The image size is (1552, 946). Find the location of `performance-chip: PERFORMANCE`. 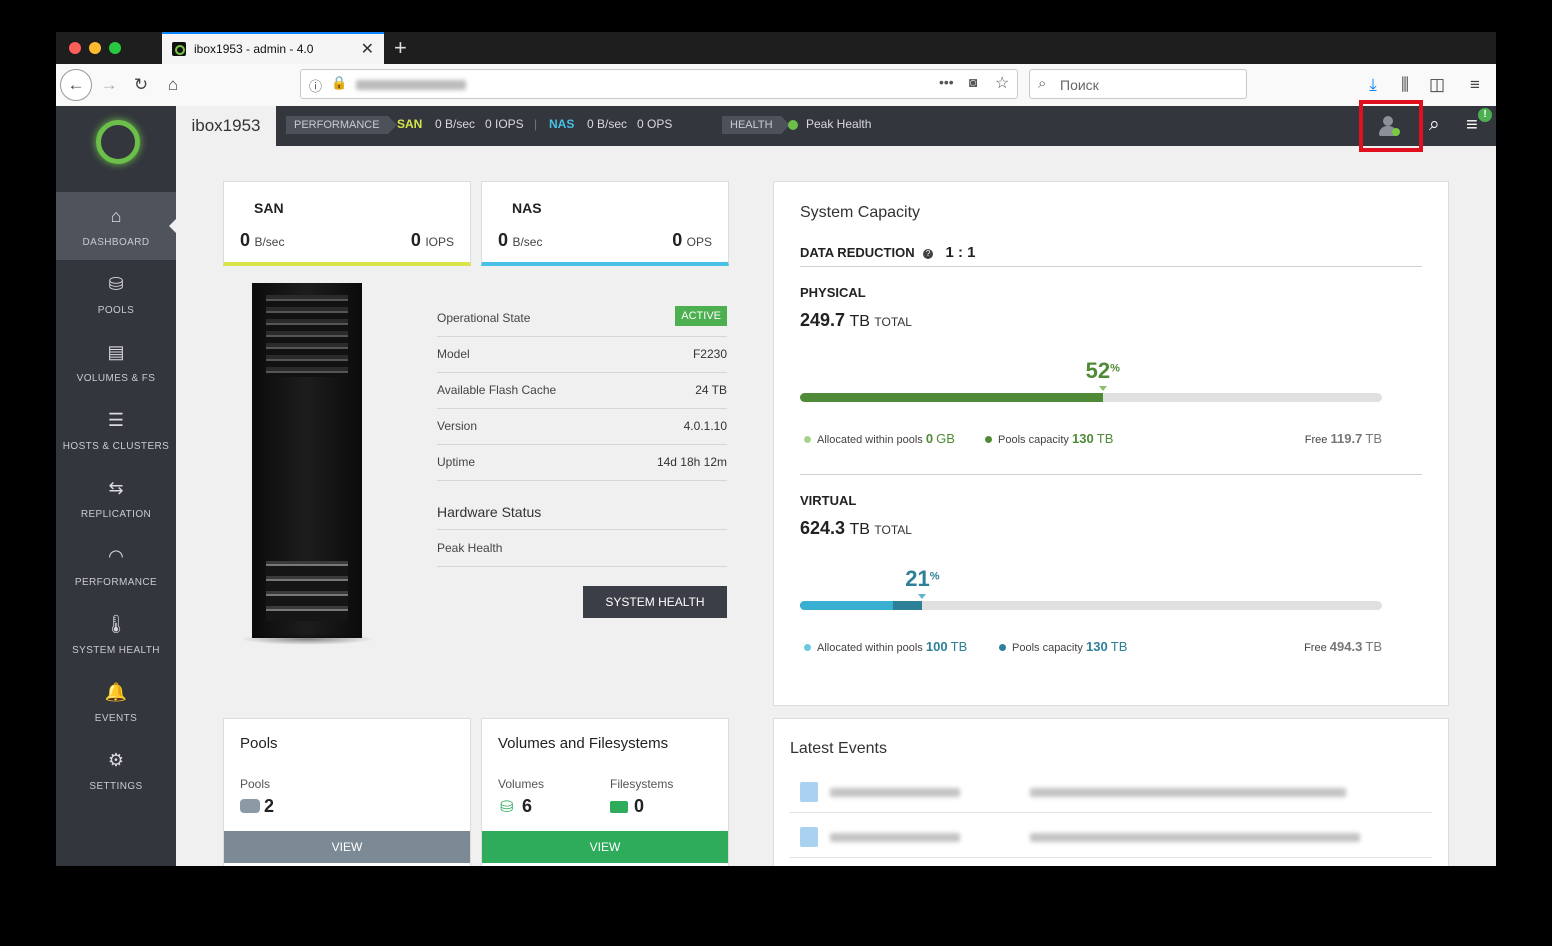

performance-chip: PERFORMANCE is located at coordinates (341, 125).